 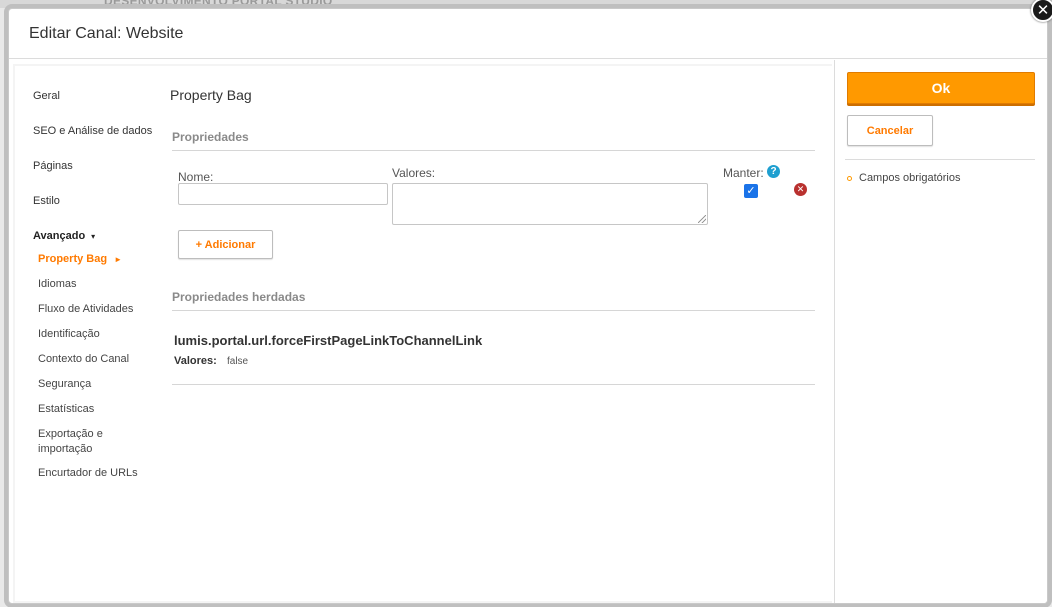 I want to click on close-icon: ✕, so click(x=1041, y=11).